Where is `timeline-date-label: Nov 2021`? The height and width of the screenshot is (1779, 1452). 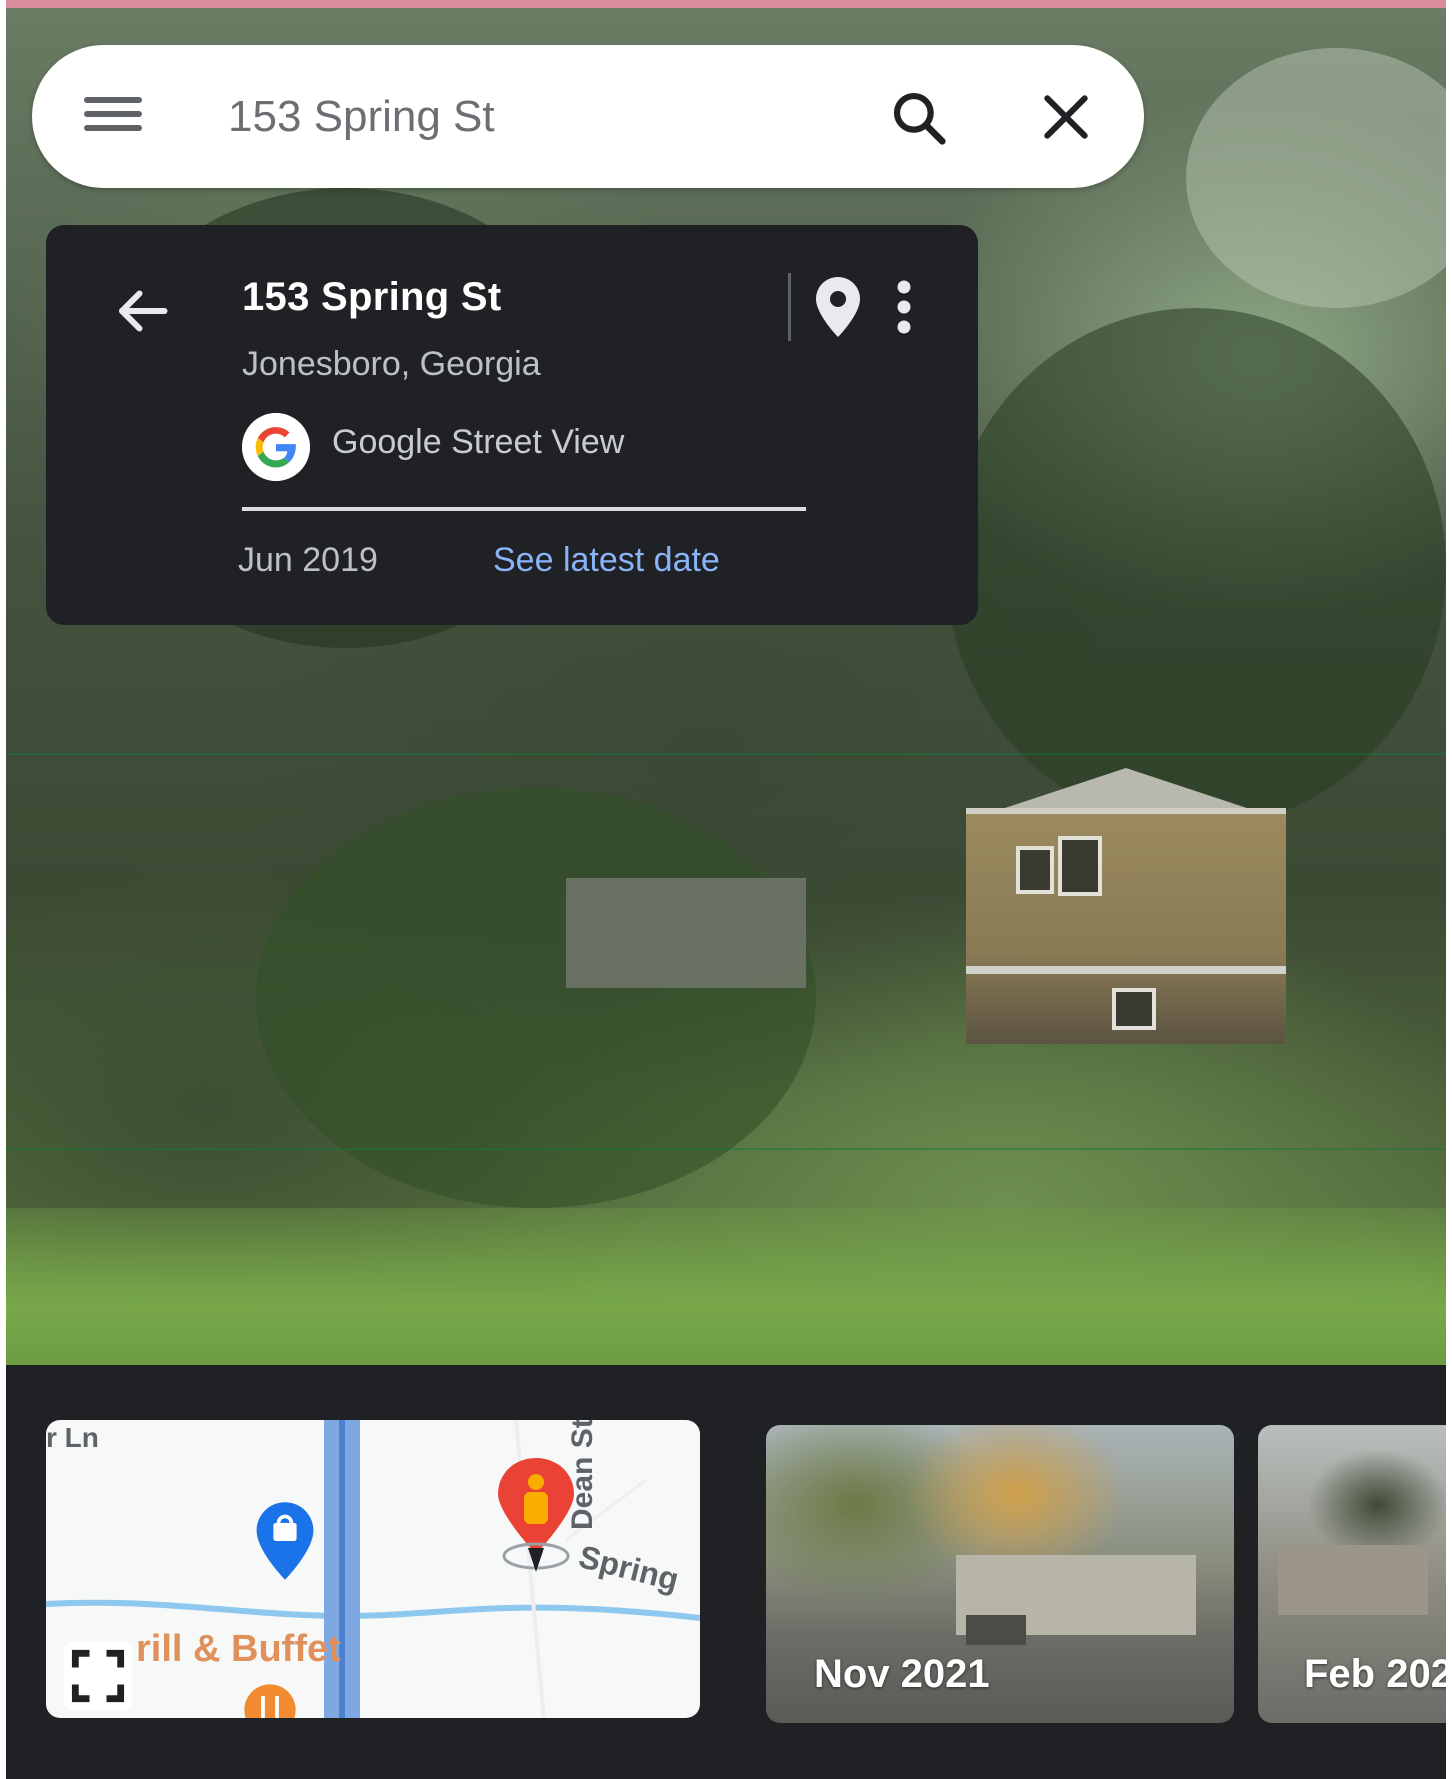
timeline-date-label: Nov 2021 is located at coordinates (902, 1674).